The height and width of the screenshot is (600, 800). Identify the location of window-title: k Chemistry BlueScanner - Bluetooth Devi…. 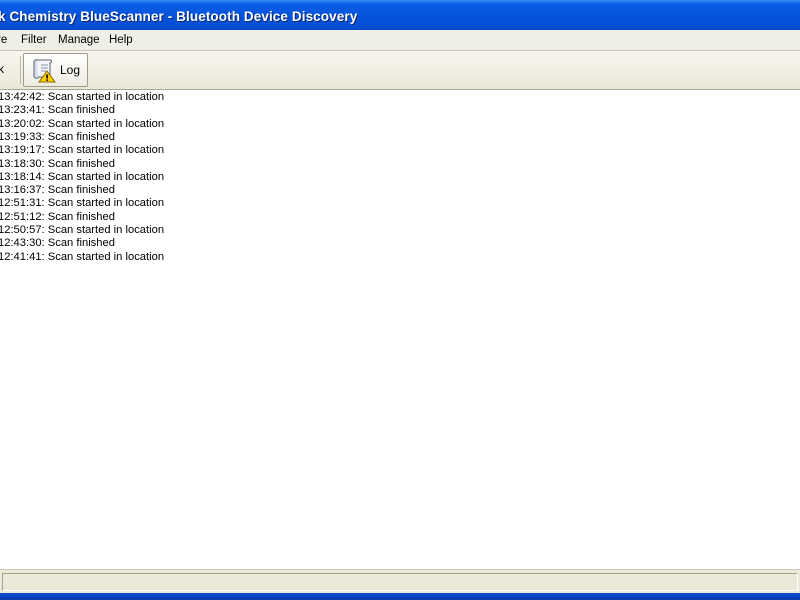
(179, 16).